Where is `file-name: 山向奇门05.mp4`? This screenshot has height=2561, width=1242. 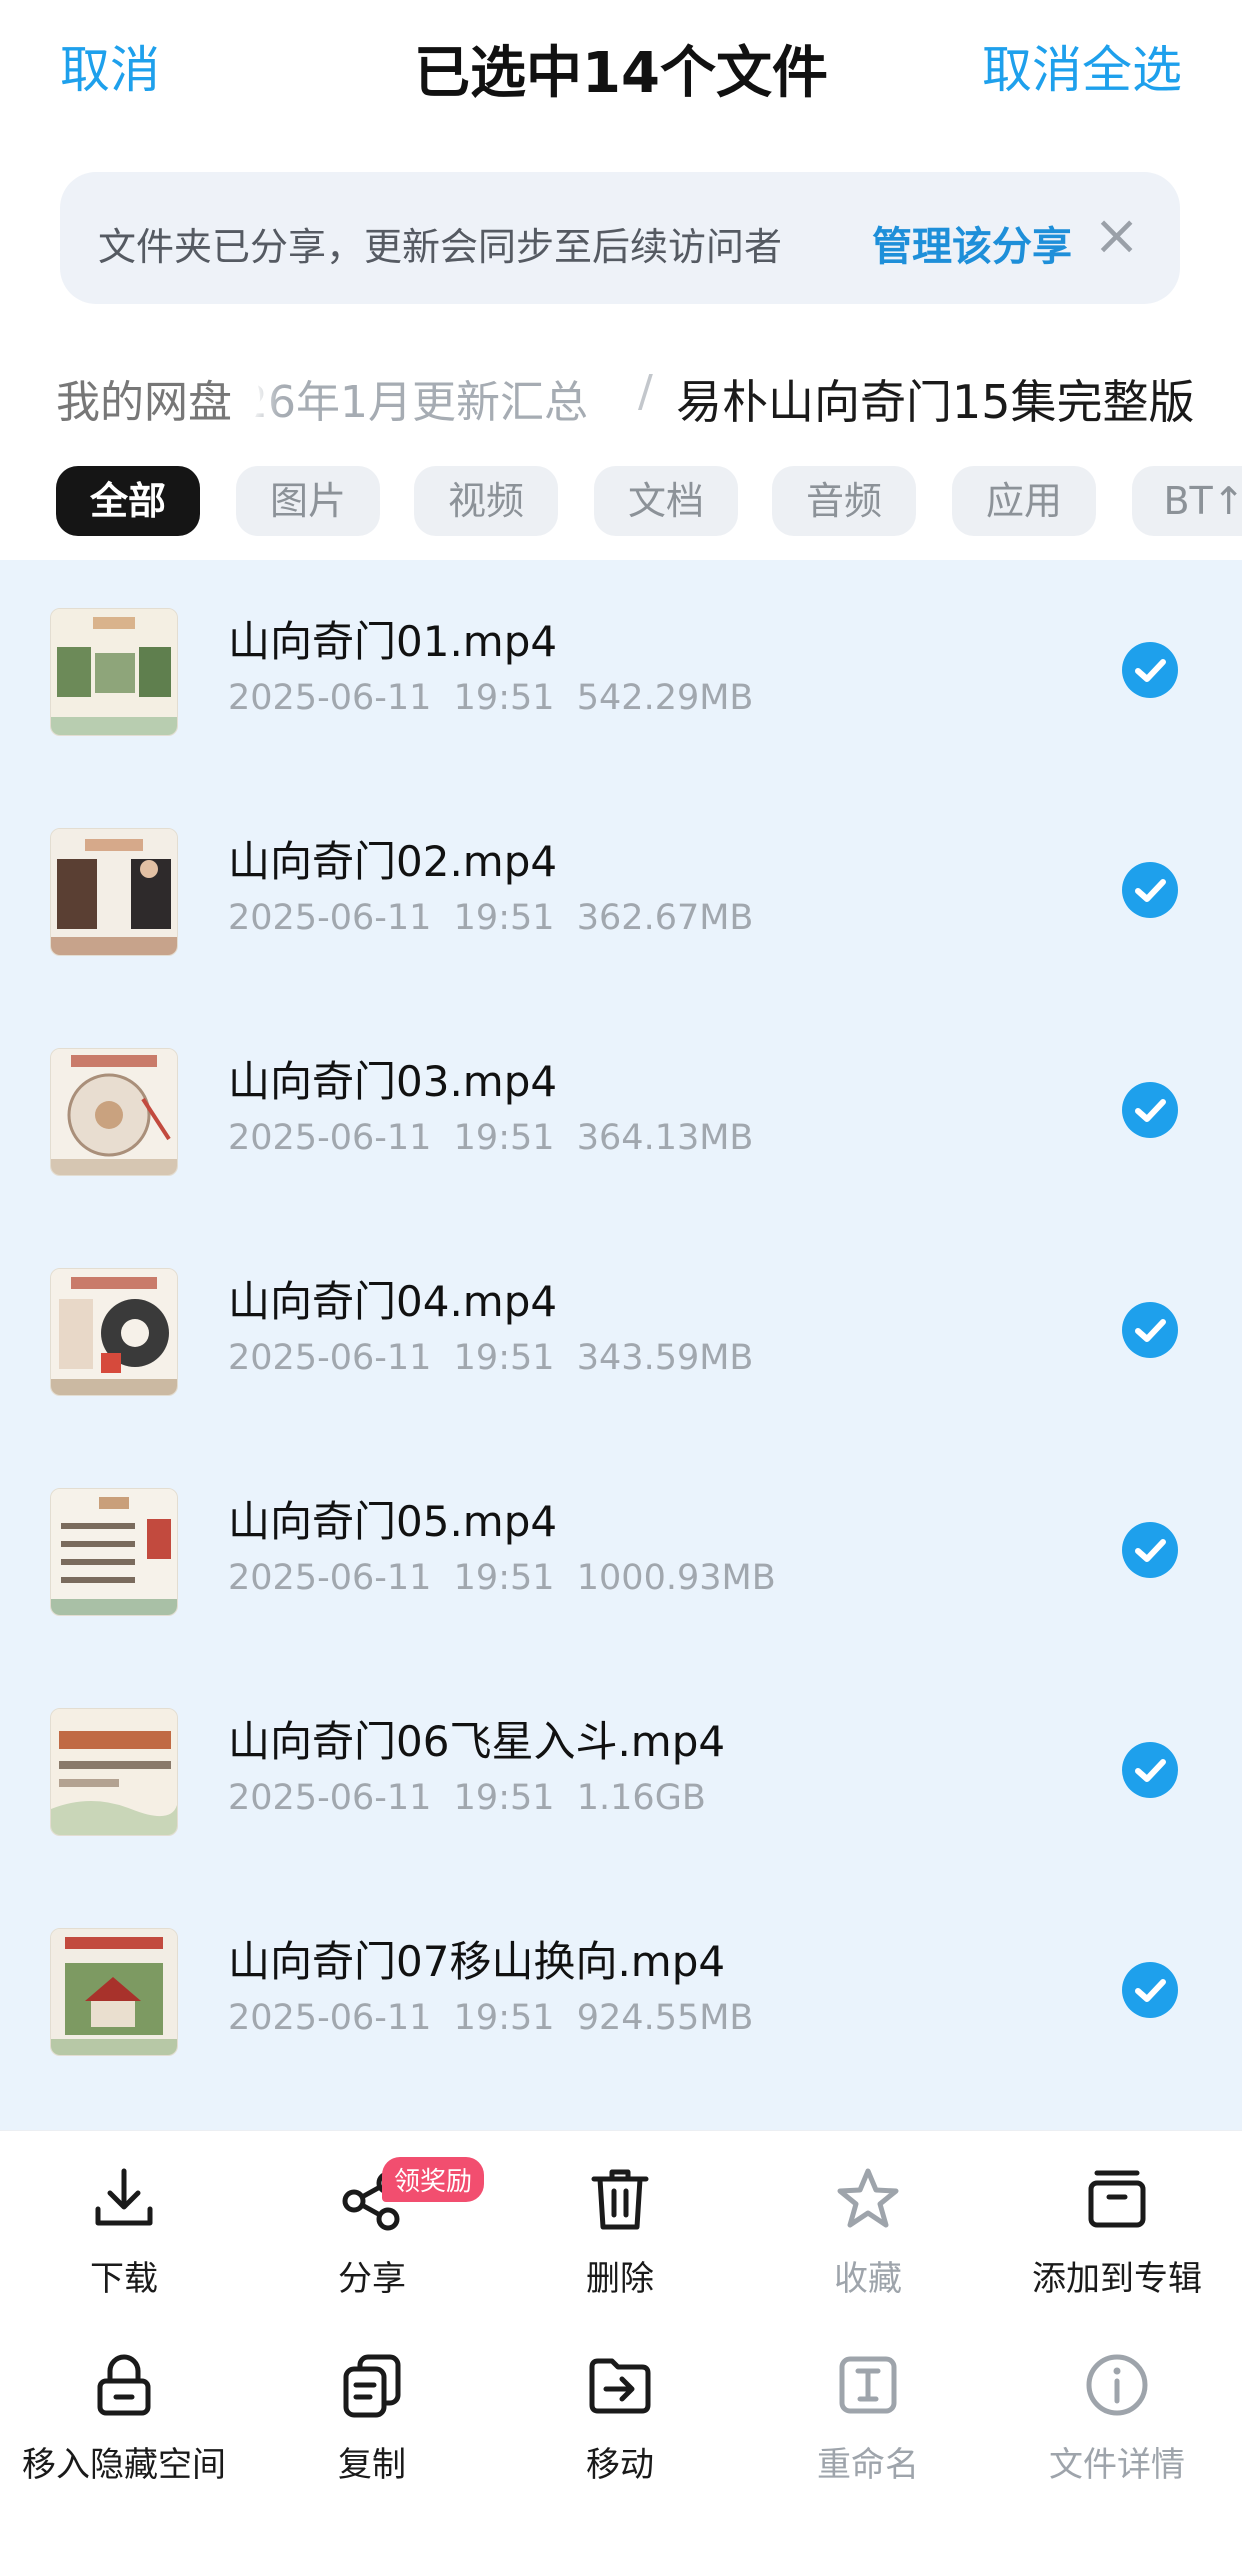
file-name: 山向奇门05.mp4 is located at coordinates (393, 1521).